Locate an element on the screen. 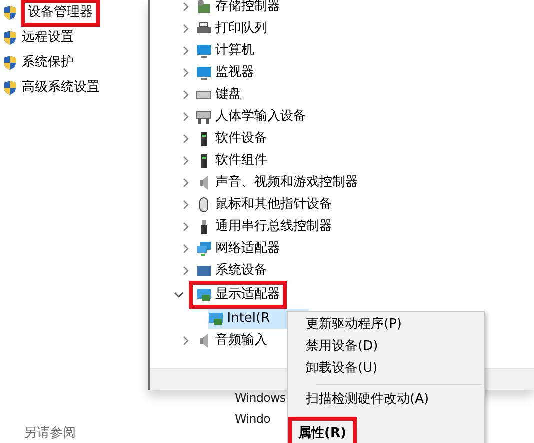  sidebar-link: 远程设置 is located at coordinates (48, 38).